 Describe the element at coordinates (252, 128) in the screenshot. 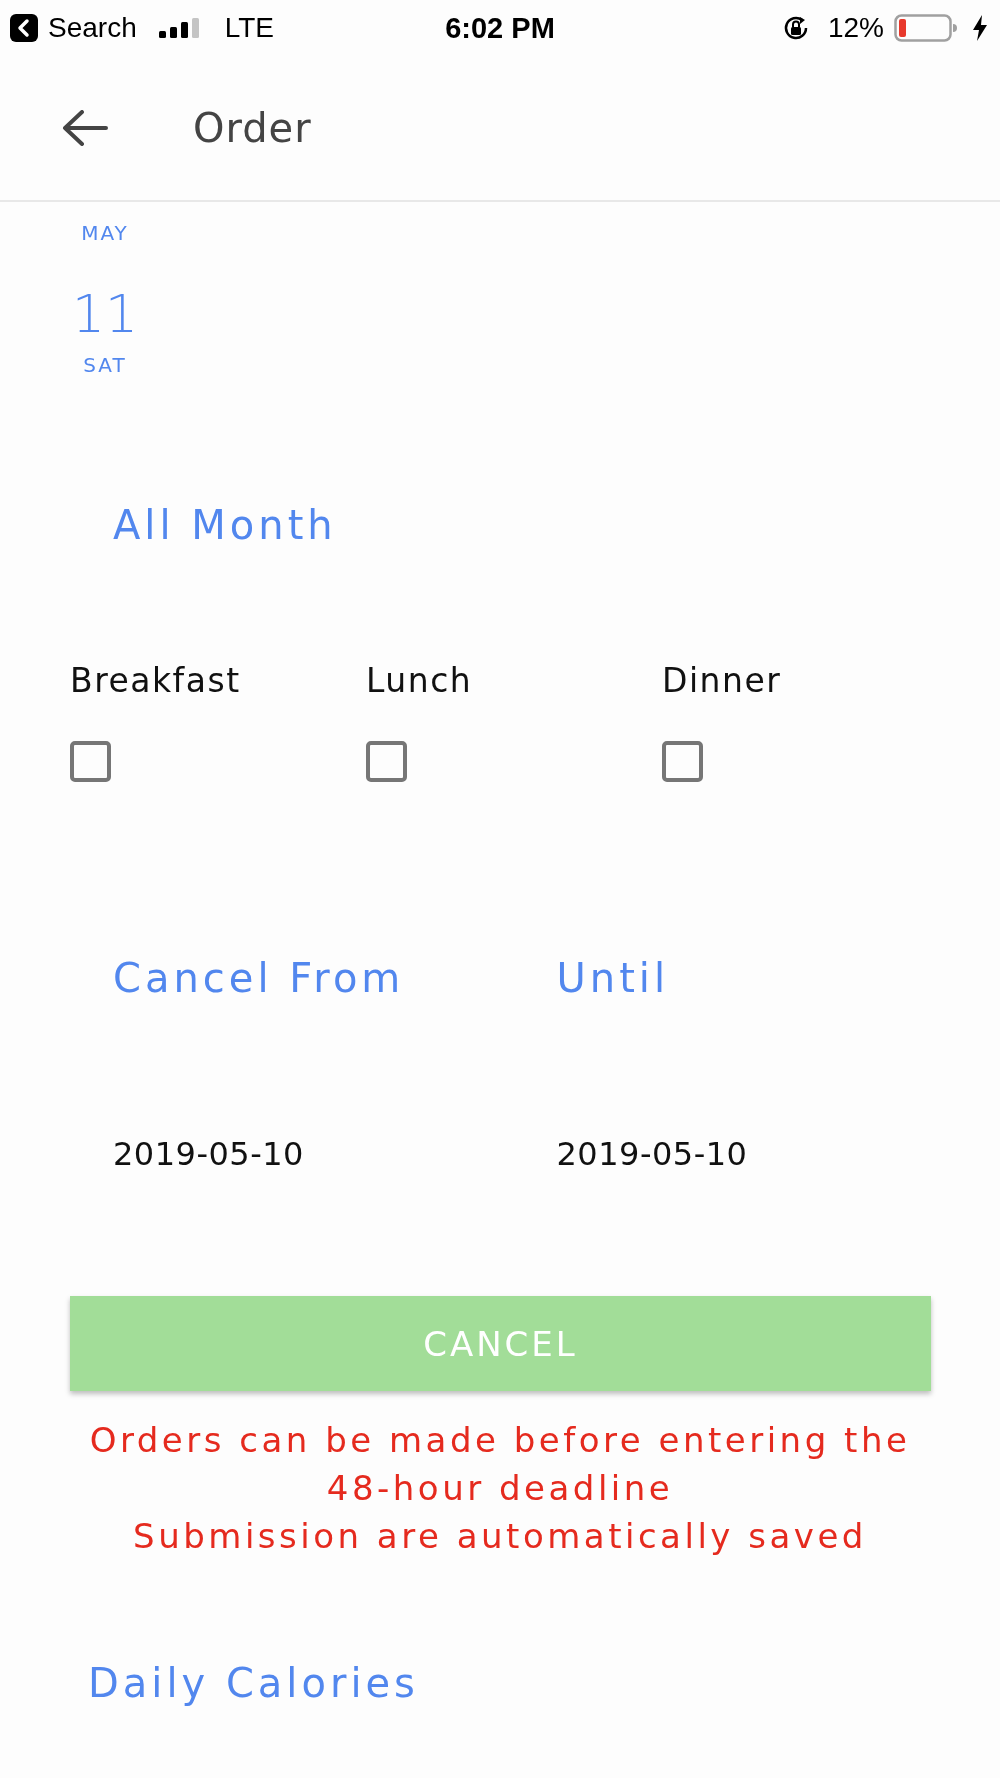

I see `page-title: Order` at that location.